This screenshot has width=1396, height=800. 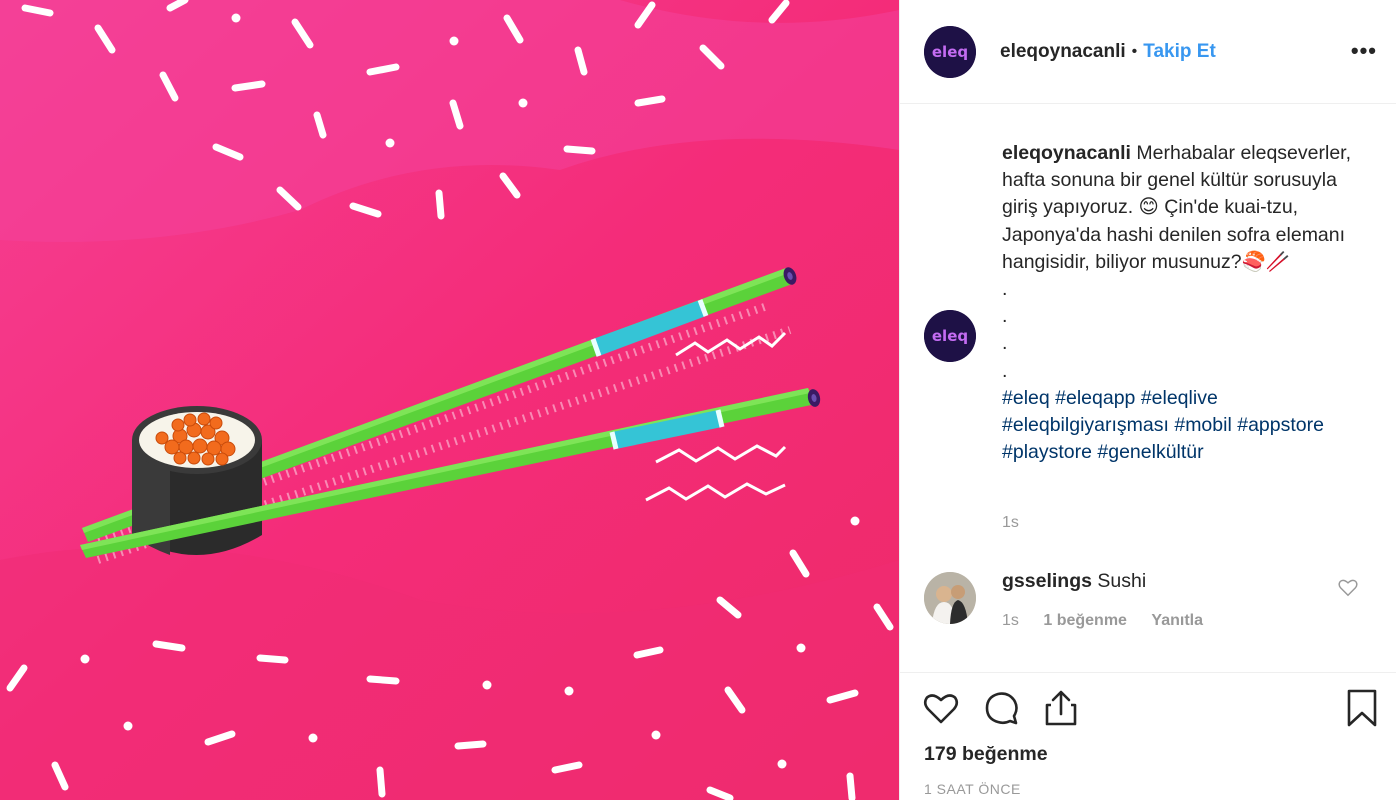 I want to click on hashtag-link: #mobil, so click(x=1202, y=425).